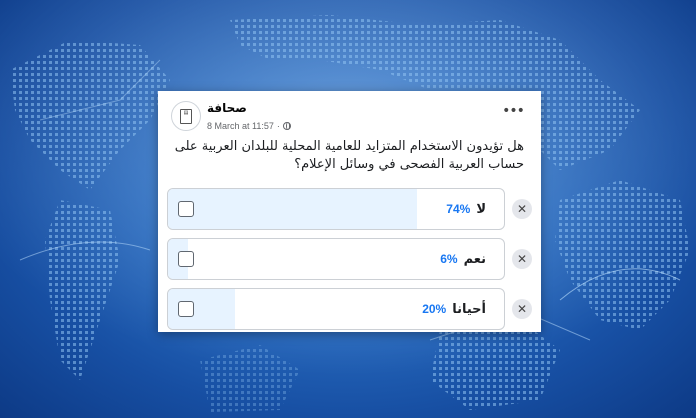  What do you see at coordinates (469, 309) in the screenshot?
I see `option-label: أحيانا` at bounding box center [469, 309].